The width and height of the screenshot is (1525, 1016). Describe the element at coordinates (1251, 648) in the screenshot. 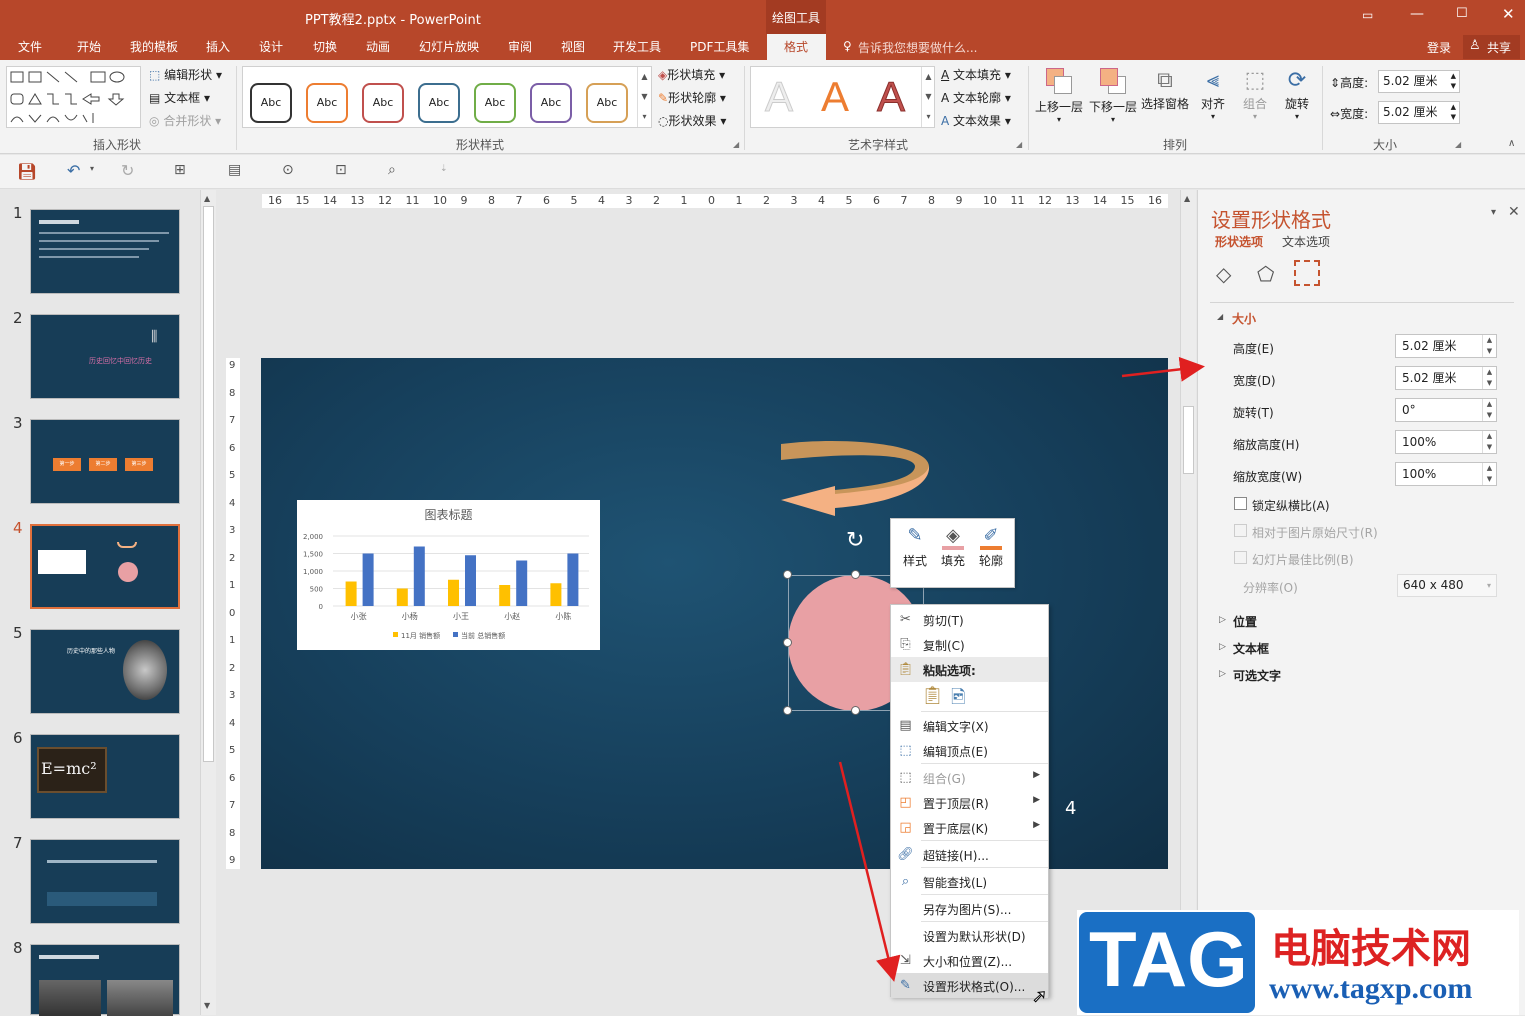

I see `section-textbox: 文本框` at that location.